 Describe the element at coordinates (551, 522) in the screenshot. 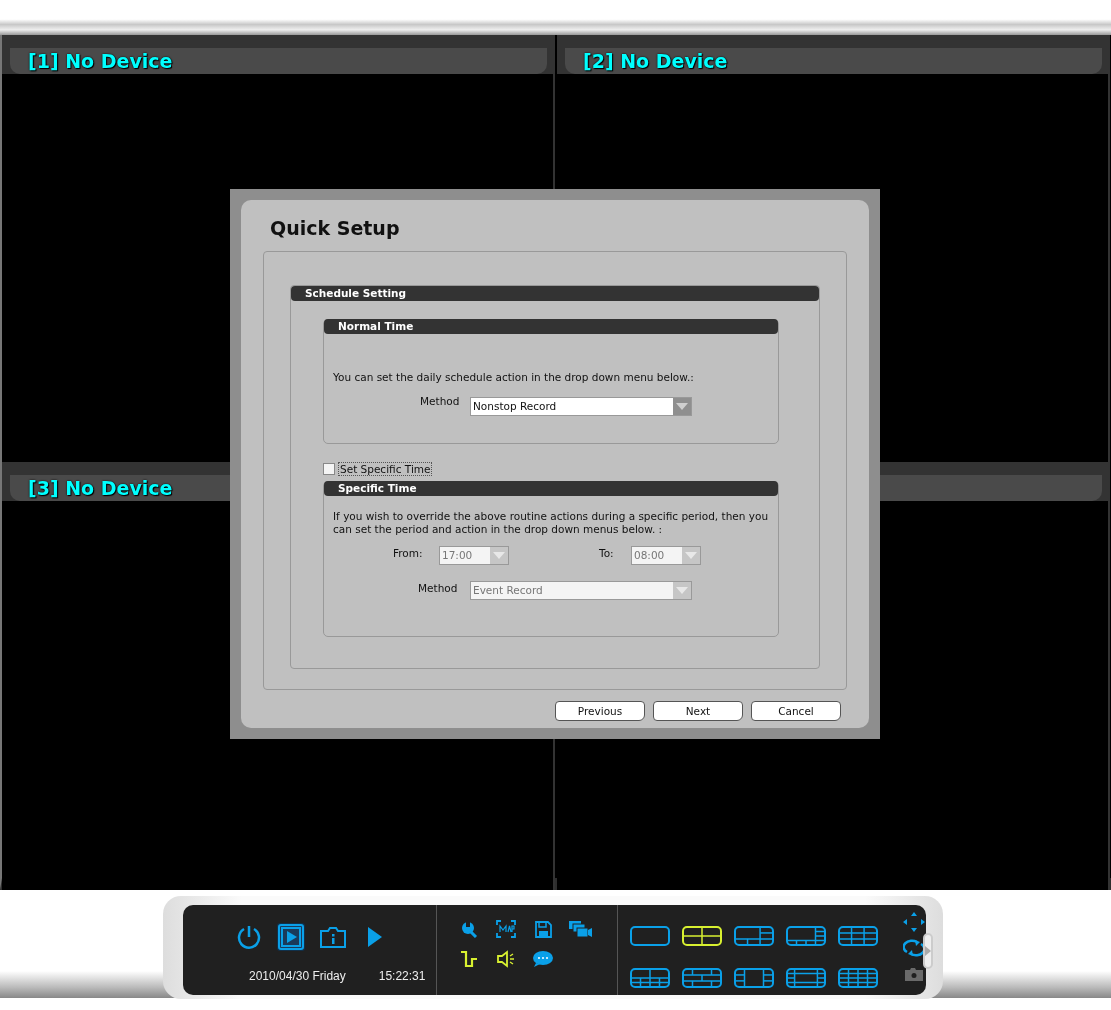

I see `description-text: If you wish to override the above routine actions during a specific period, then you can set the period and action in the drop down menus below. :` at that location.